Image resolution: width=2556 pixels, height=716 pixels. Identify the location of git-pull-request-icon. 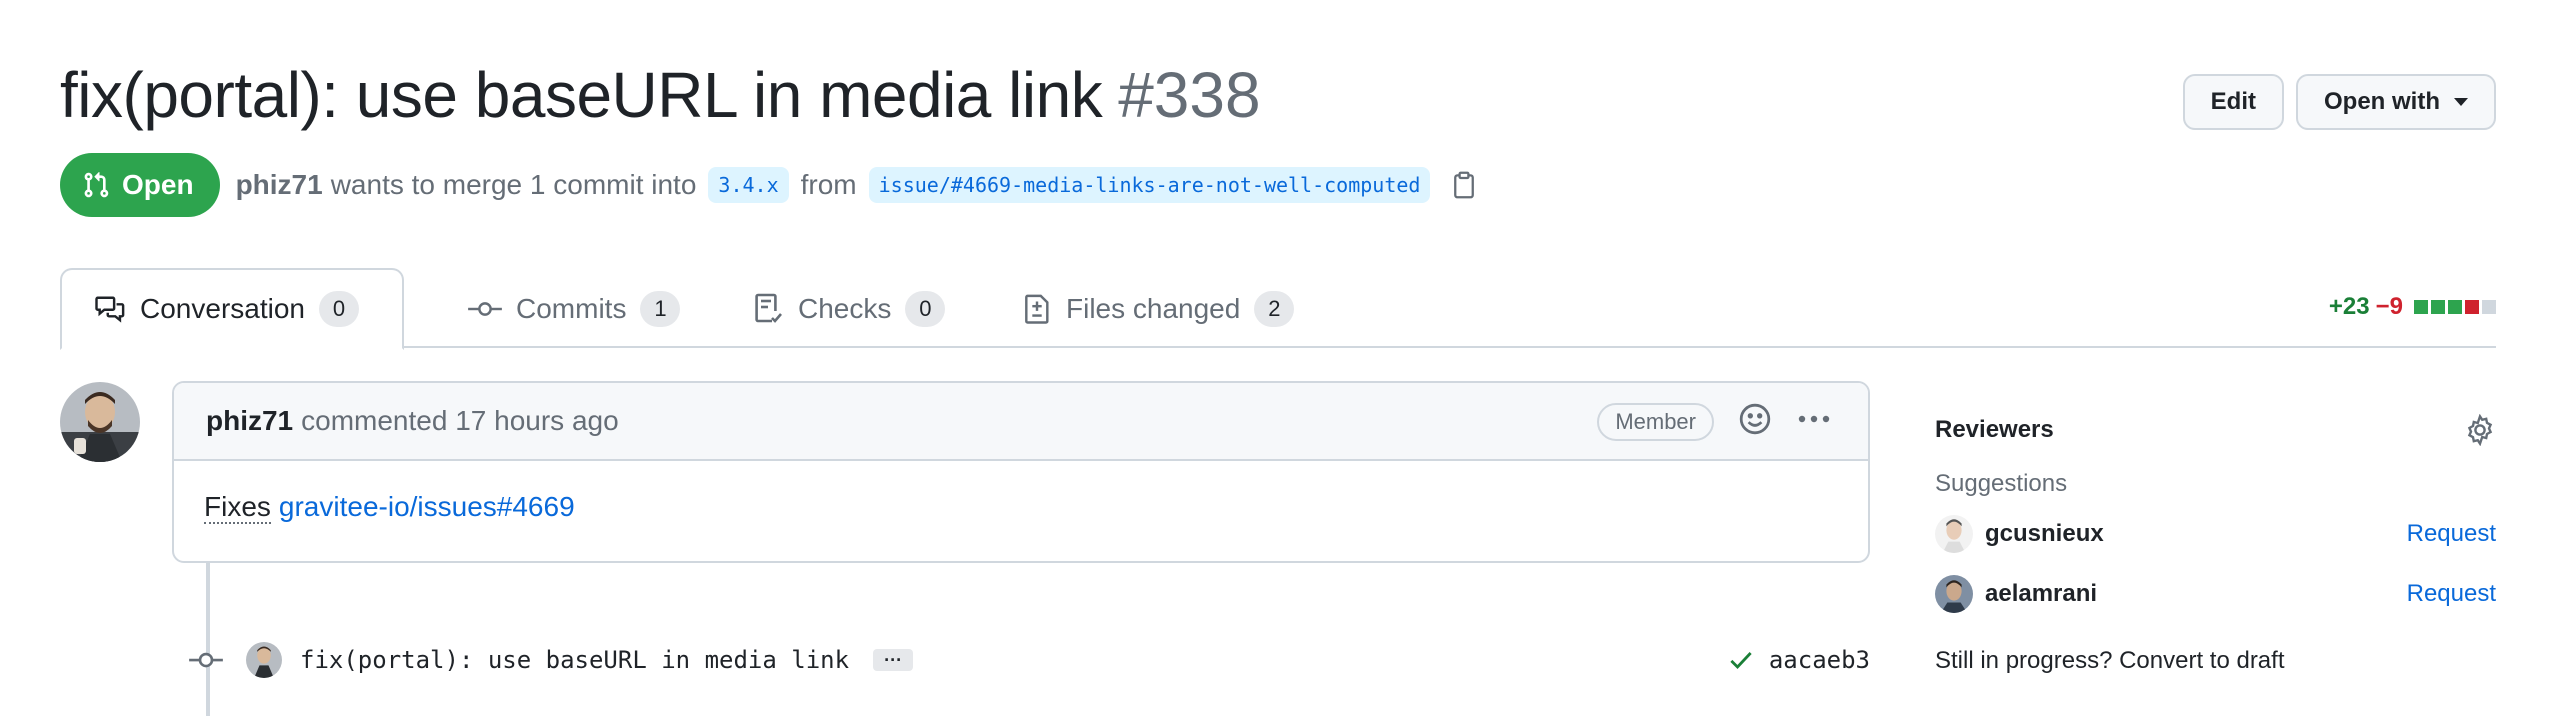
(96, 185).